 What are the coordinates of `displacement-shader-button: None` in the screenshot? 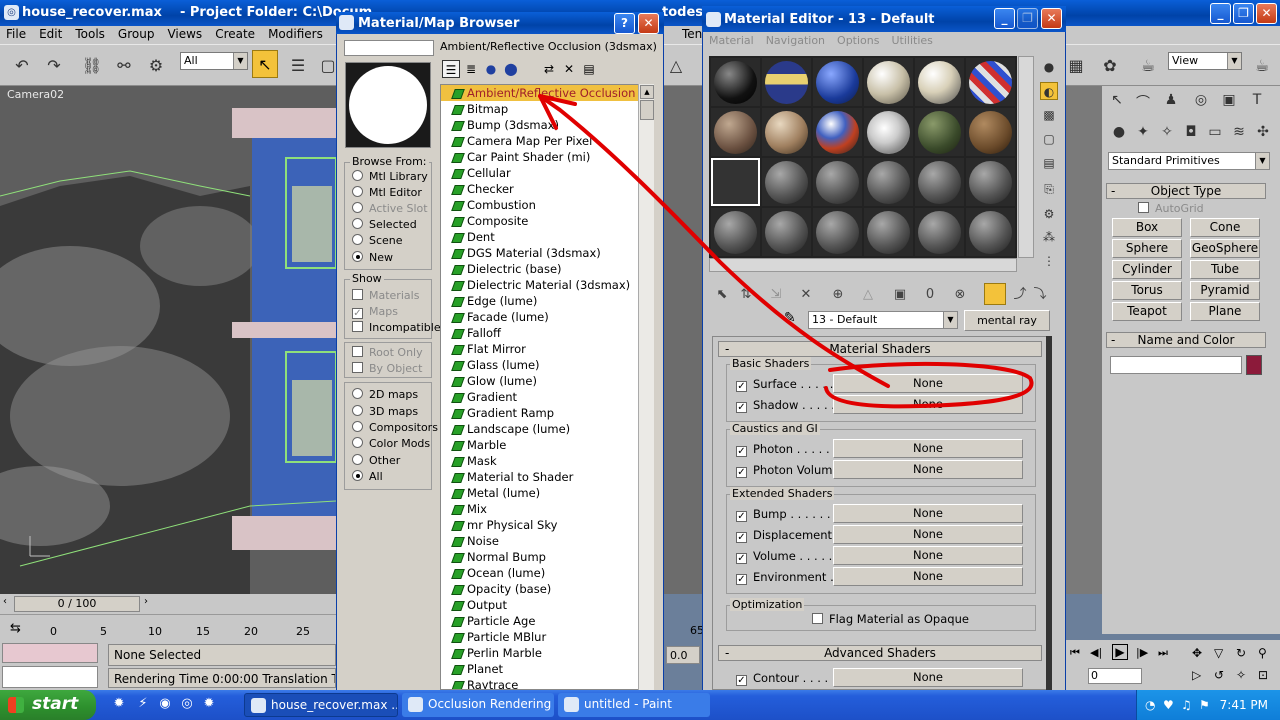 It's located at (928, 534).